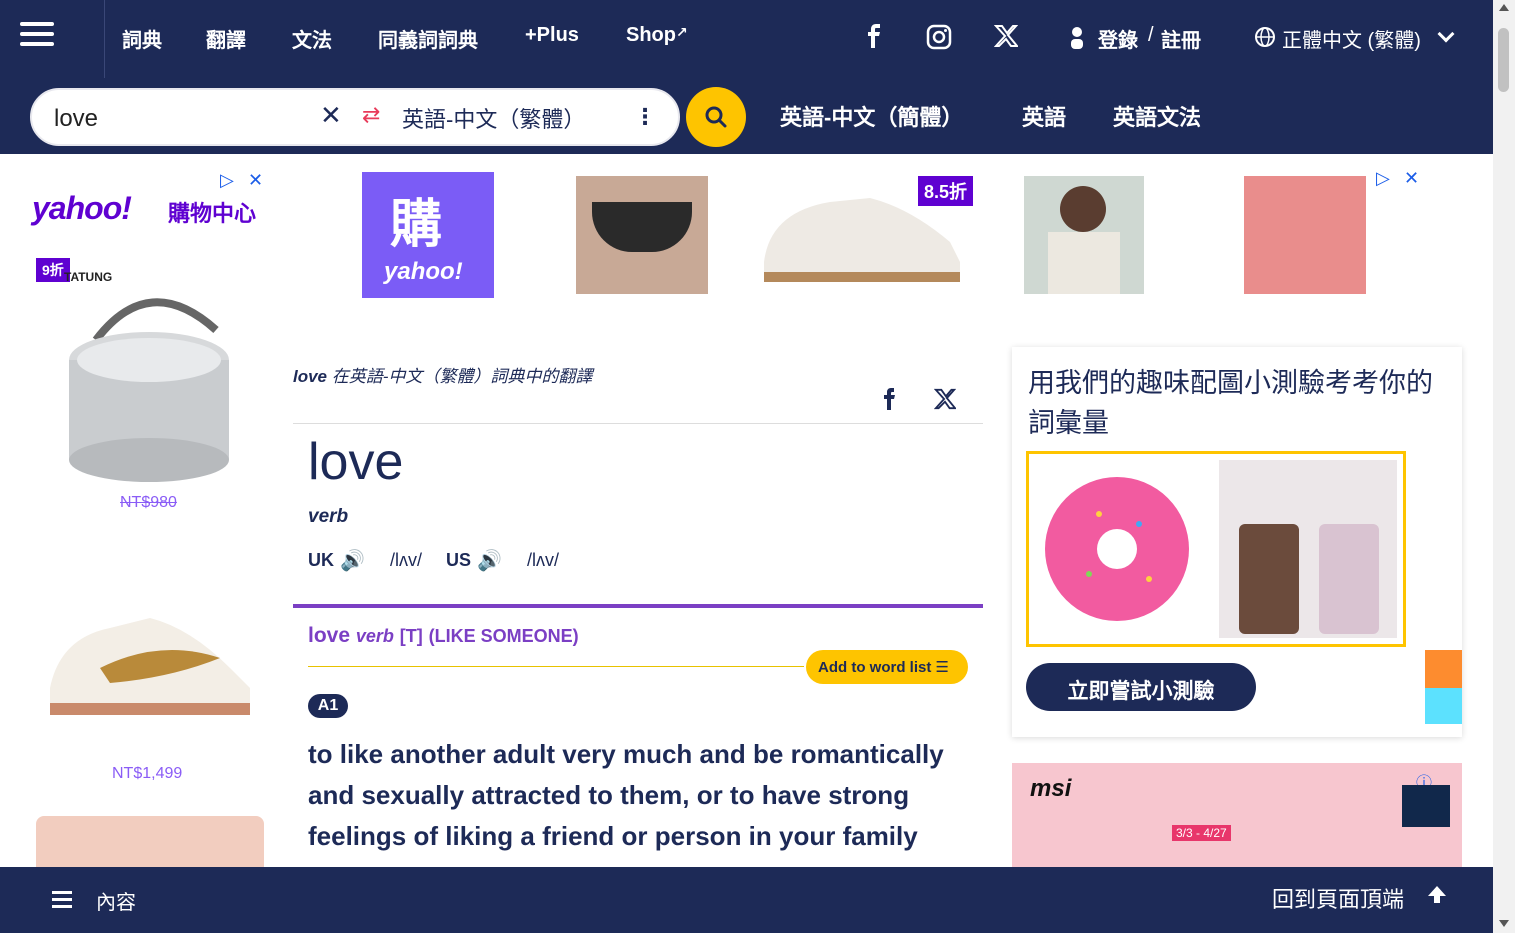 The width and height of the screenshot is (1515, 933). I want to click on product-price: NT$1,499, so click(147, 773).